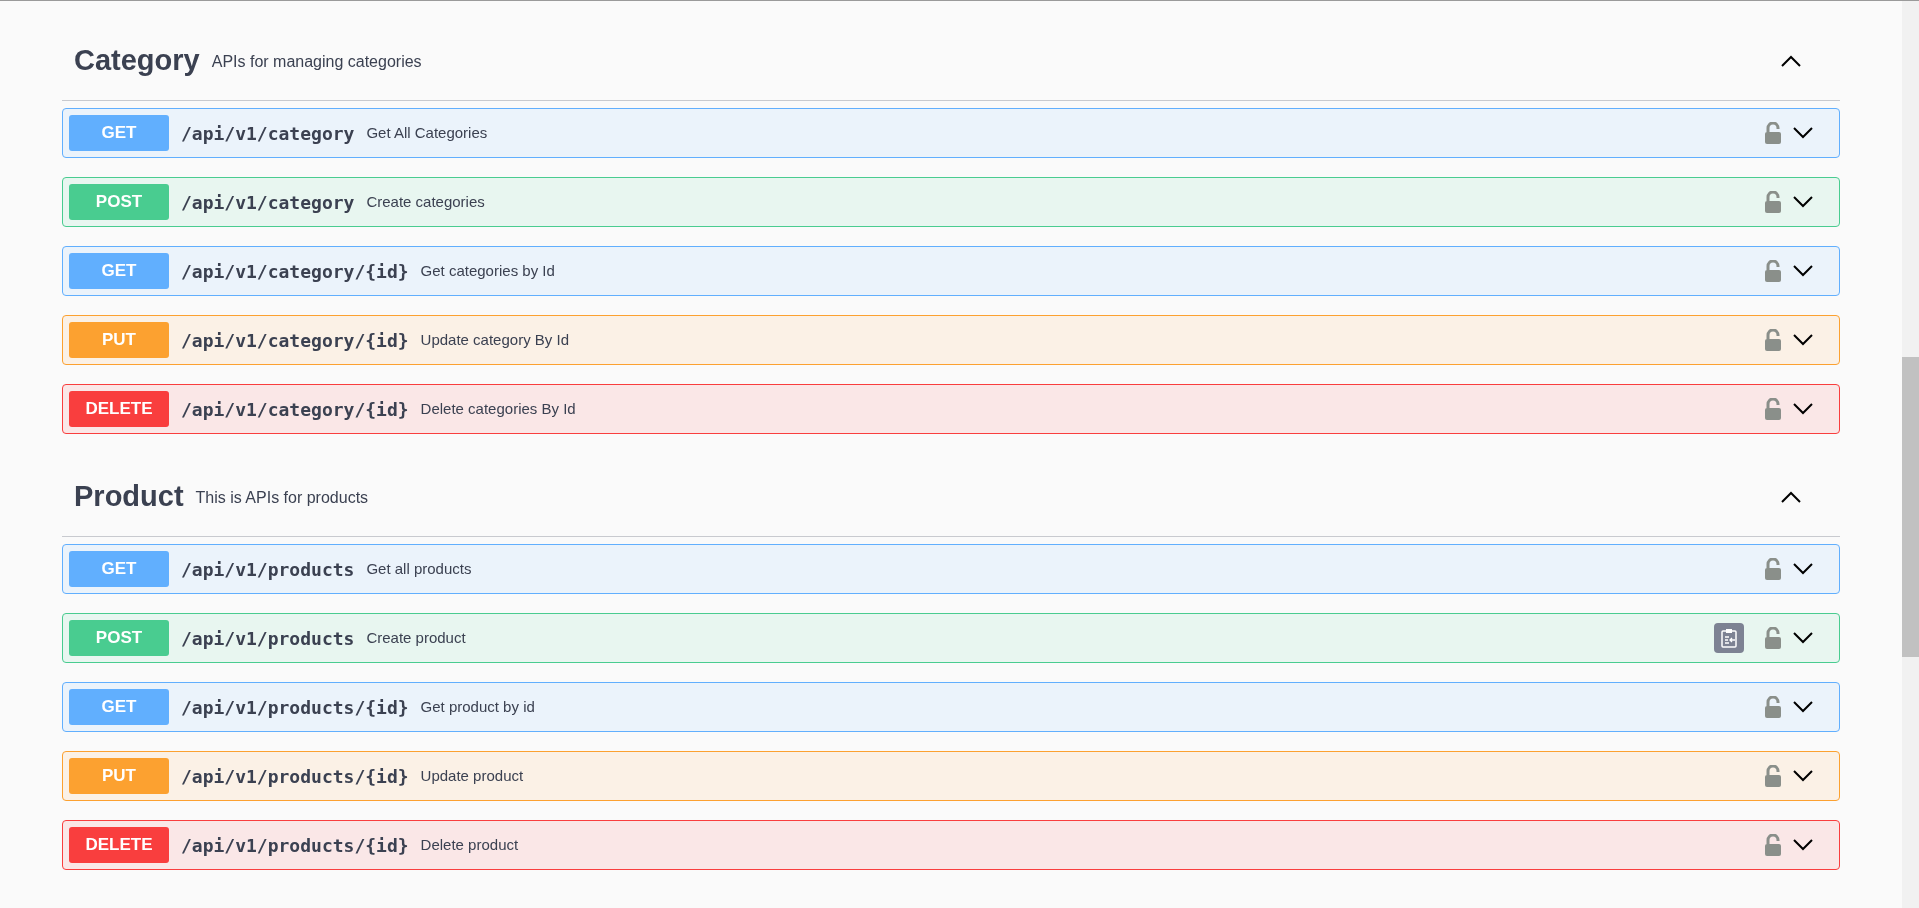 The image size is (1919, 908). I want to click on endpoint-summary: Delete product, so click(469, 844).